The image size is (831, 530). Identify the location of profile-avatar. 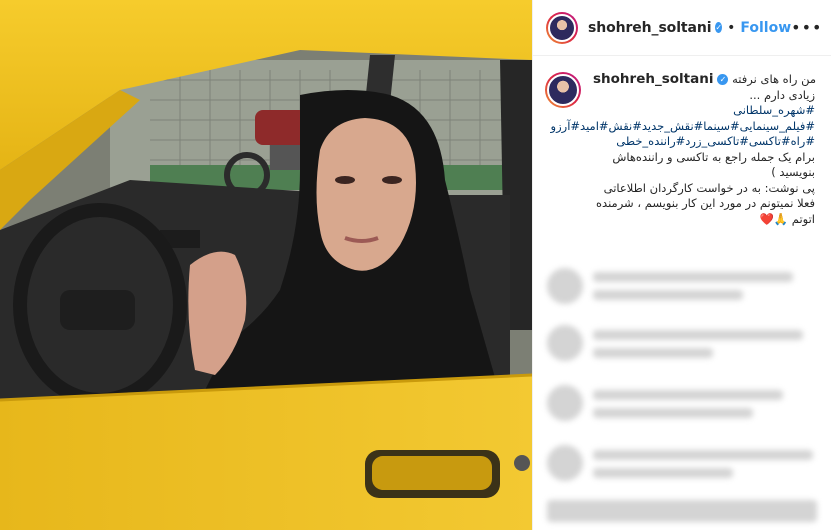
(562, 27).